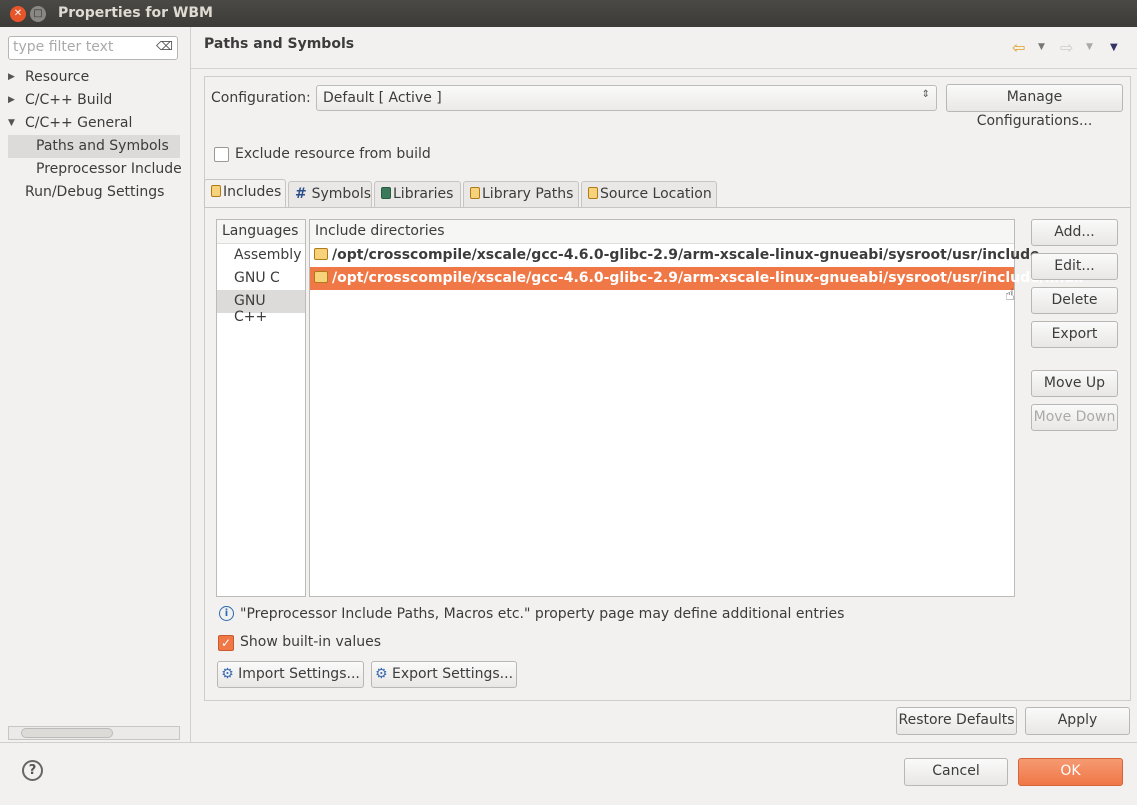  I want to click on filter-placeholder: type filter text, so click(63, 47).